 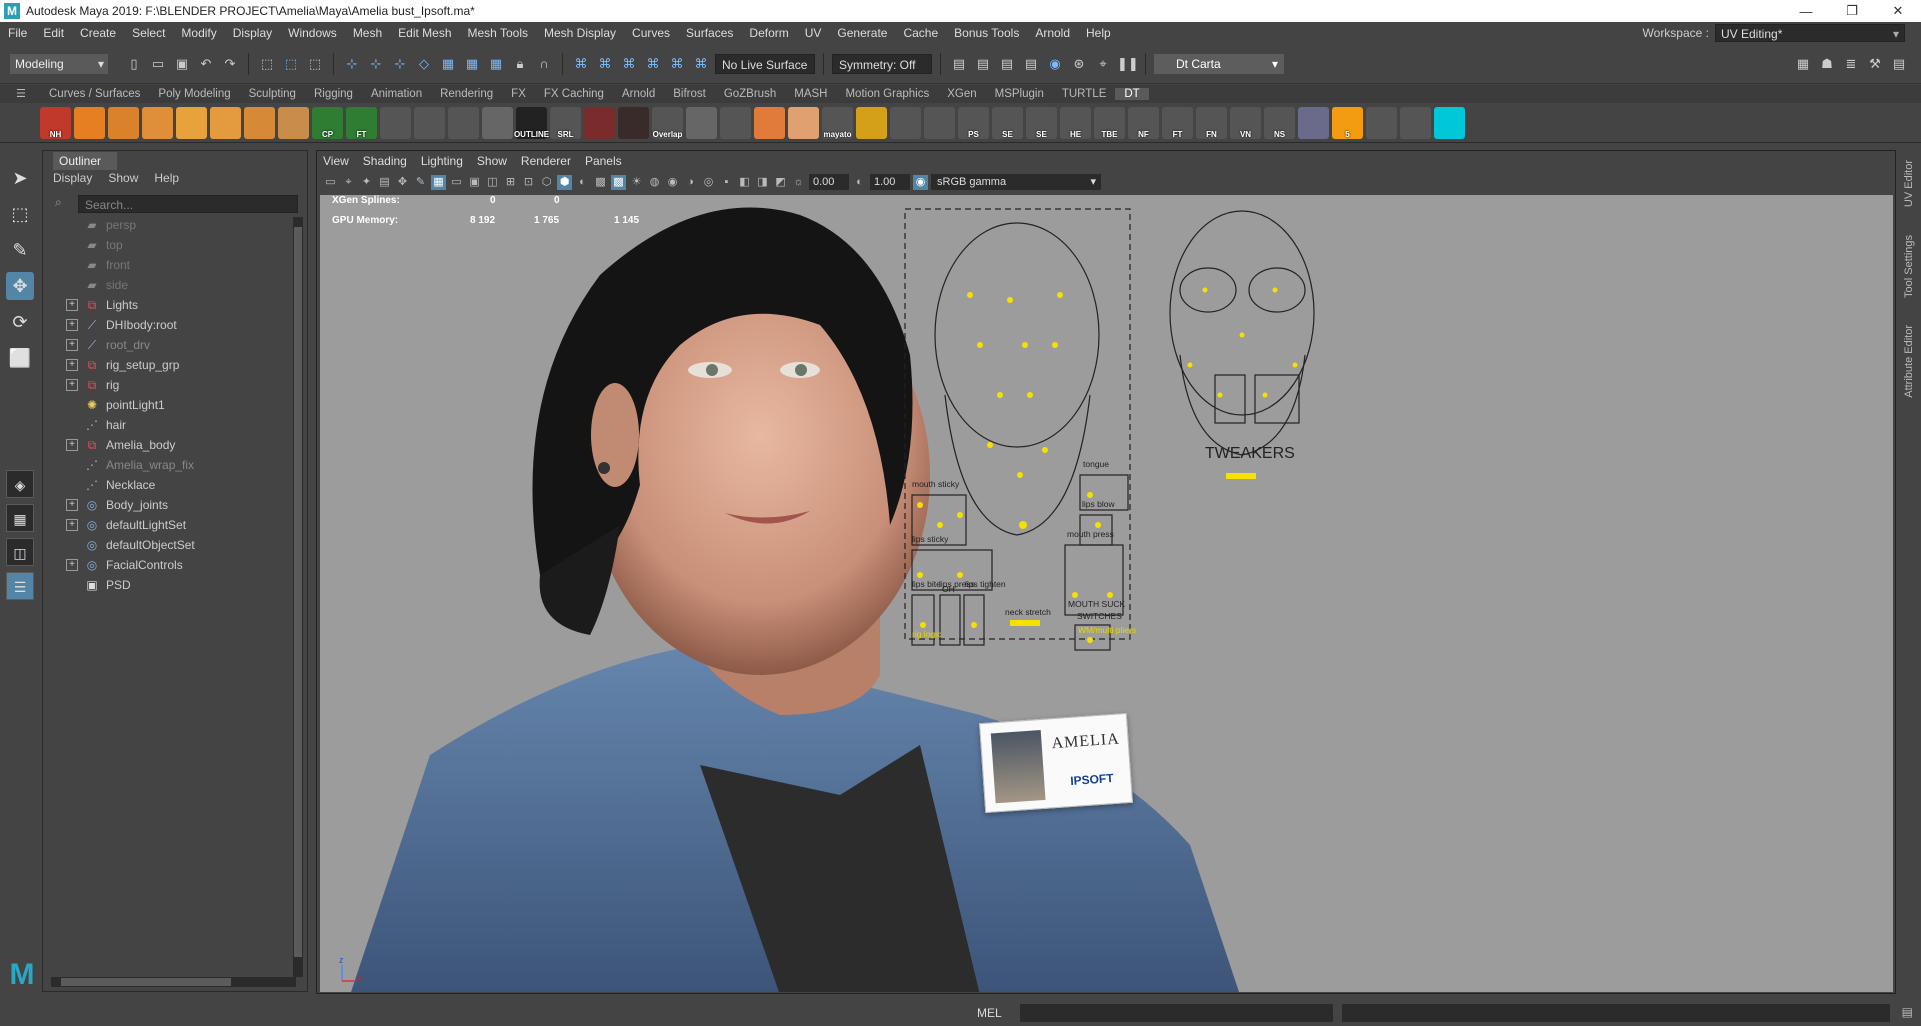 I want to click on wireframe-on-shaded-icon: ◐, so click(x=582, y=182).